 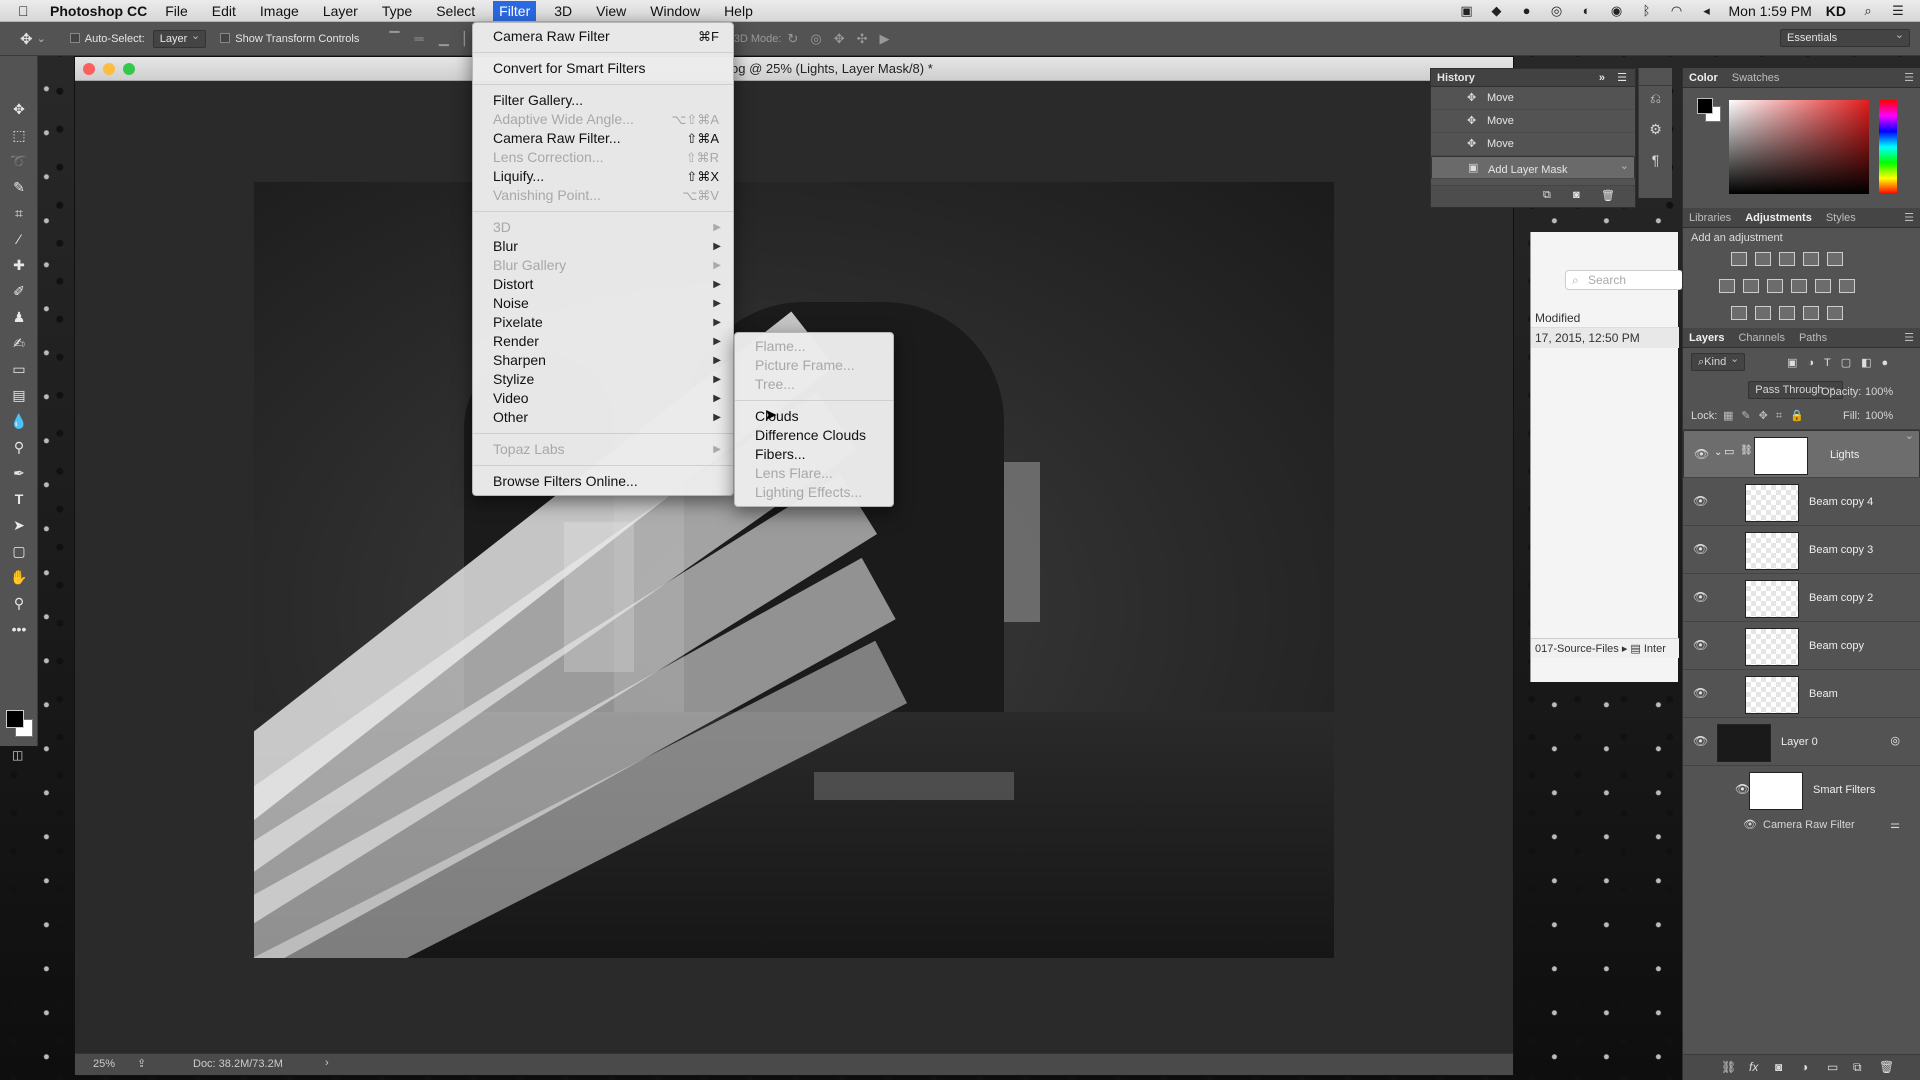 I want to click on healing-brush-tool-icon: ✚, so click(x=19, y=265).